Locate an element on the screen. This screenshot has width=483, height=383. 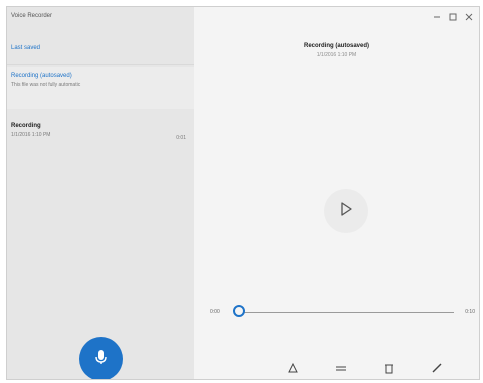
total-time: 0:10 is located at coordinates (470, 312).